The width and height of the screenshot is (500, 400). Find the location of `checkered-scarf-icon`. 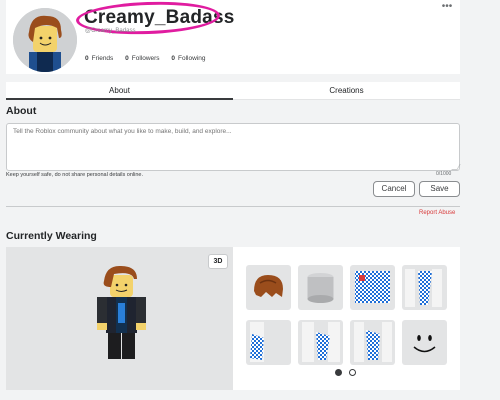

checkered-scarf-icon is located at coordinates (423, 288).